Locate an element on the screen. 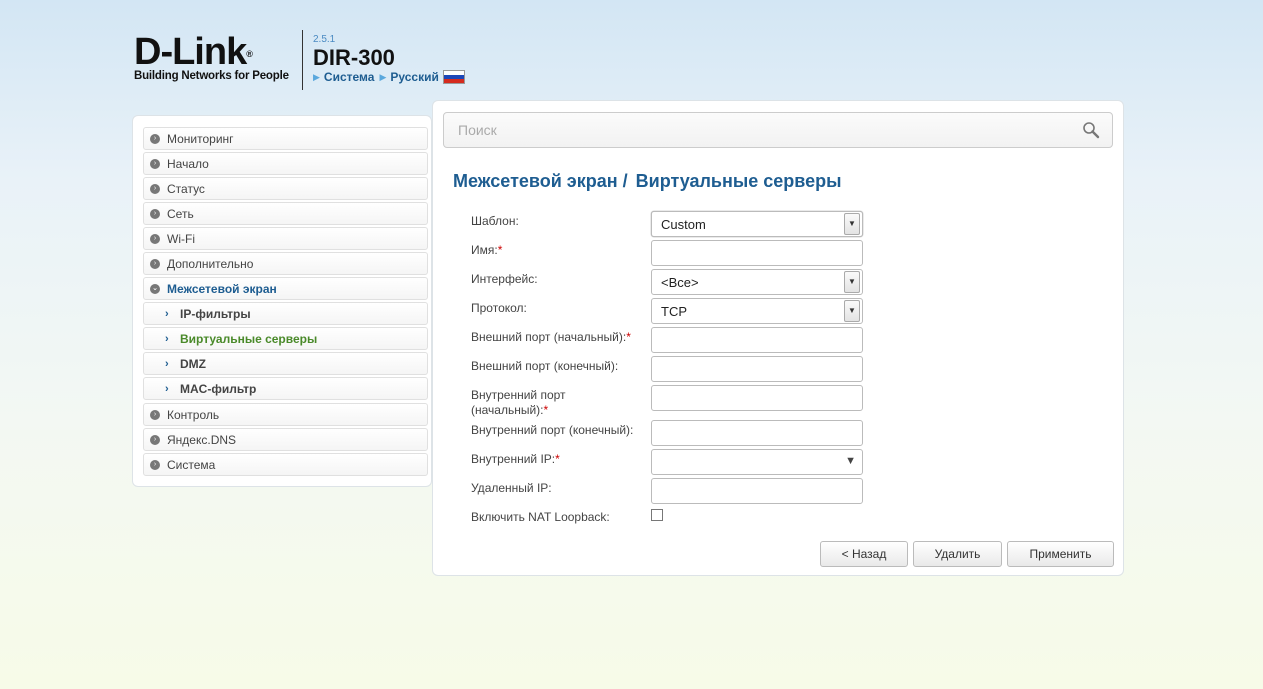  sidebar-item-status: › Статус is located at coordinates (285, 188).